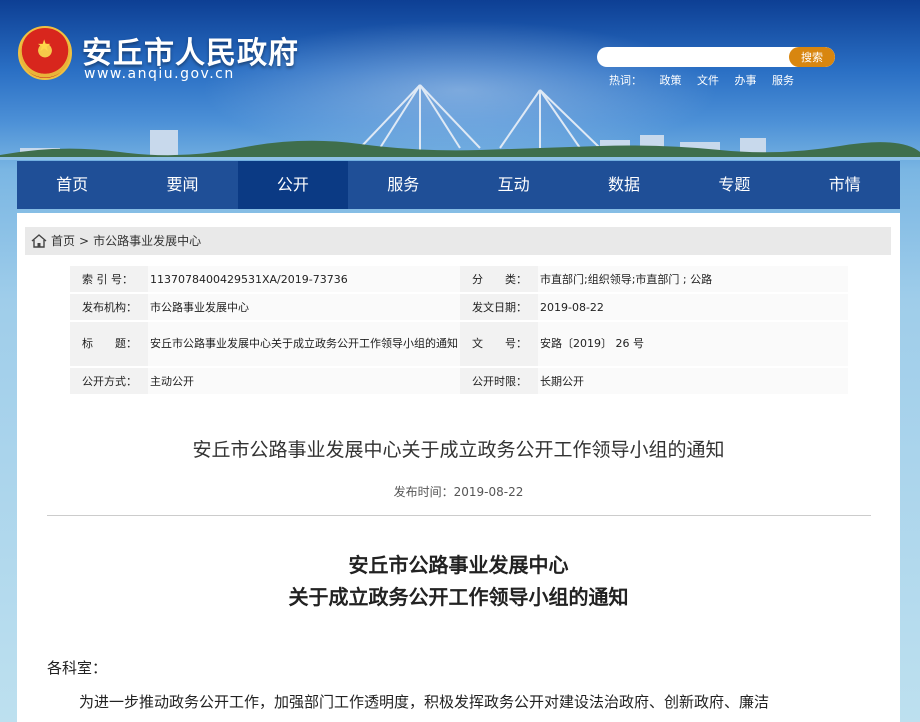  I want to click on title-label: 标 题：, so click(109, 344).